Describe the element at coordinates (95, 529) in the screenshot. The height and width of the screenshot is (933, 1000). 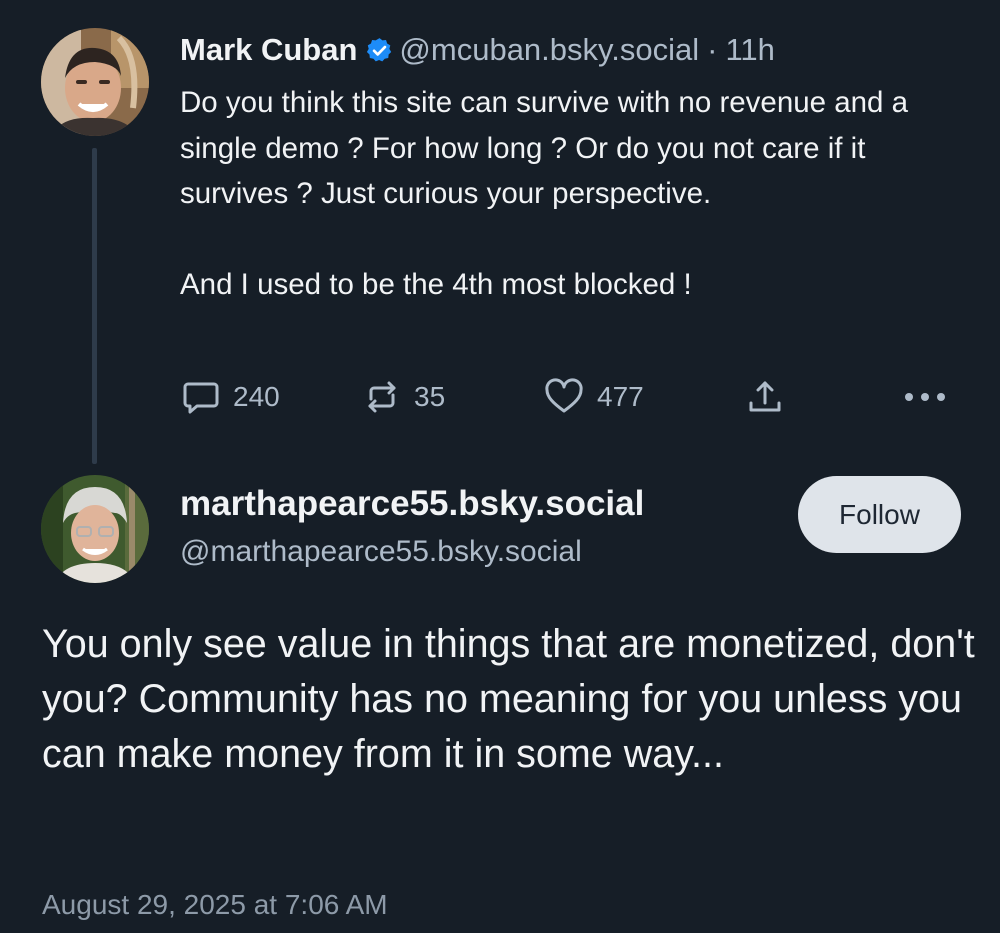
I see `avatar-marthapearce55` at that location.